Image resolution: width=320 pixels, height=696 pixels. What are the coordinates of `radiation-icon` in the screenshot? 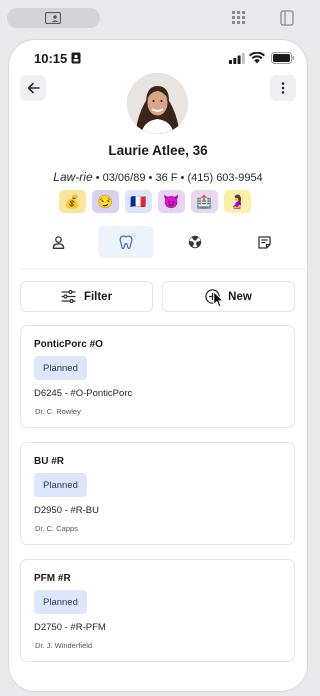 It's located at (195, 242).